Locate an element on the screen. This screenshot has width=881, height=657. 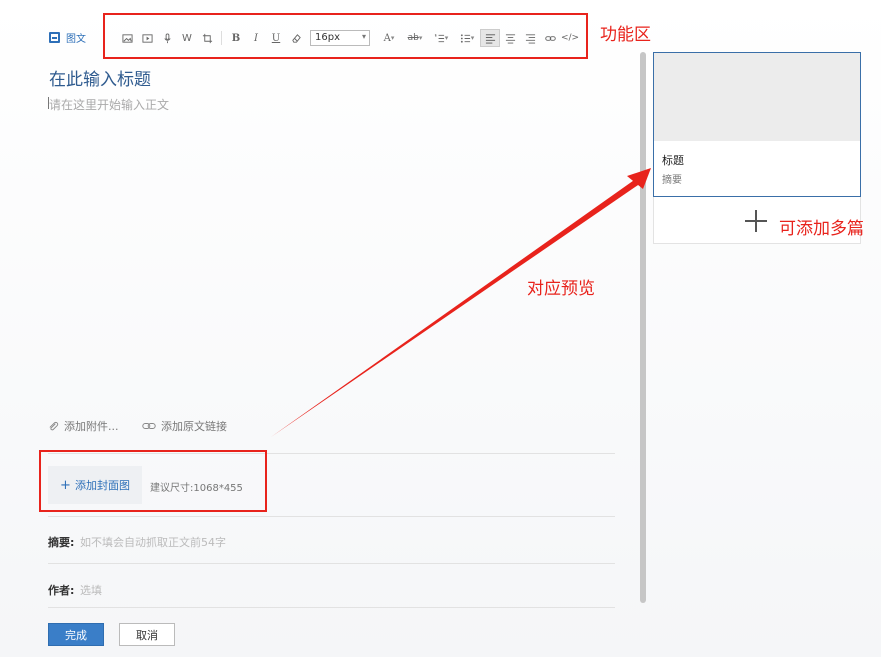
preview-cover-thumbnail is located at coordinates (757, 97).